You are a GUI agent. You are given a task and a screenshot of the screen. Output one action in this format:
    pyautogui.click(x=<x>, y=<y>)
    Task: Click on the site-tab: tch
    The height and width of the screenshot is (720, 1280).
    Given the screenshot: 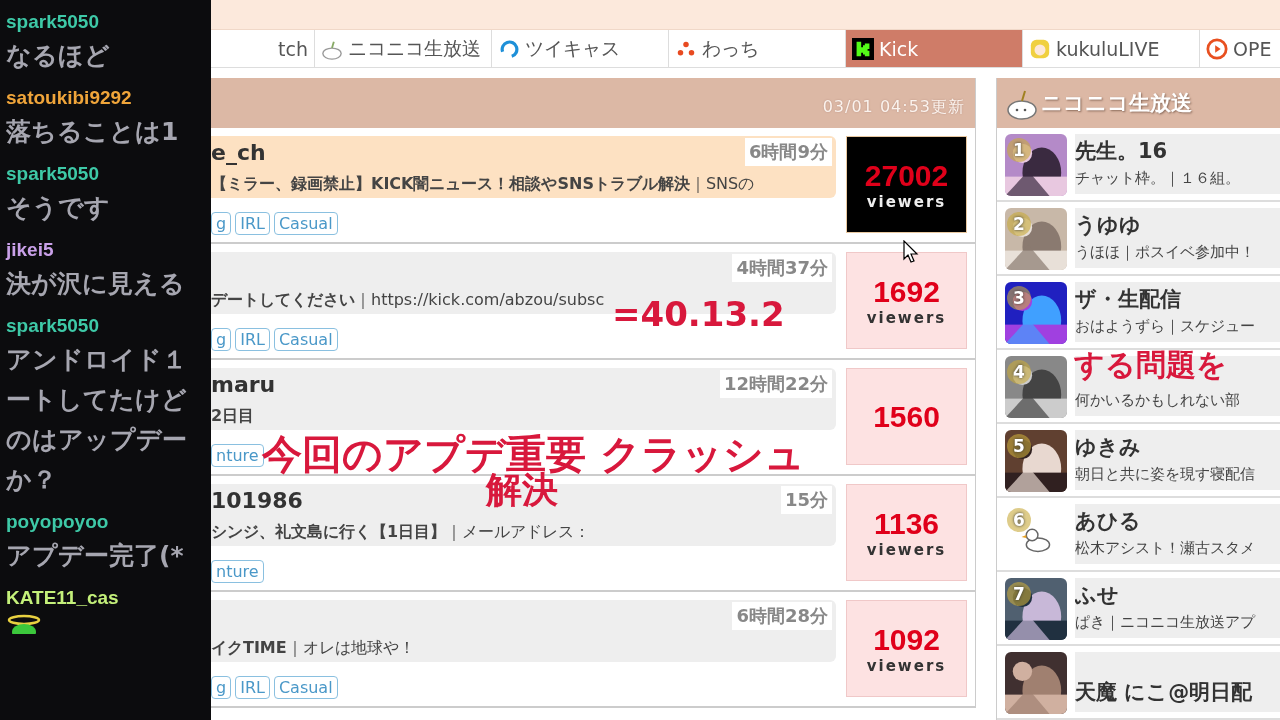 What is the action you would take?
    pyautogui.click(x=263, y=48)
    